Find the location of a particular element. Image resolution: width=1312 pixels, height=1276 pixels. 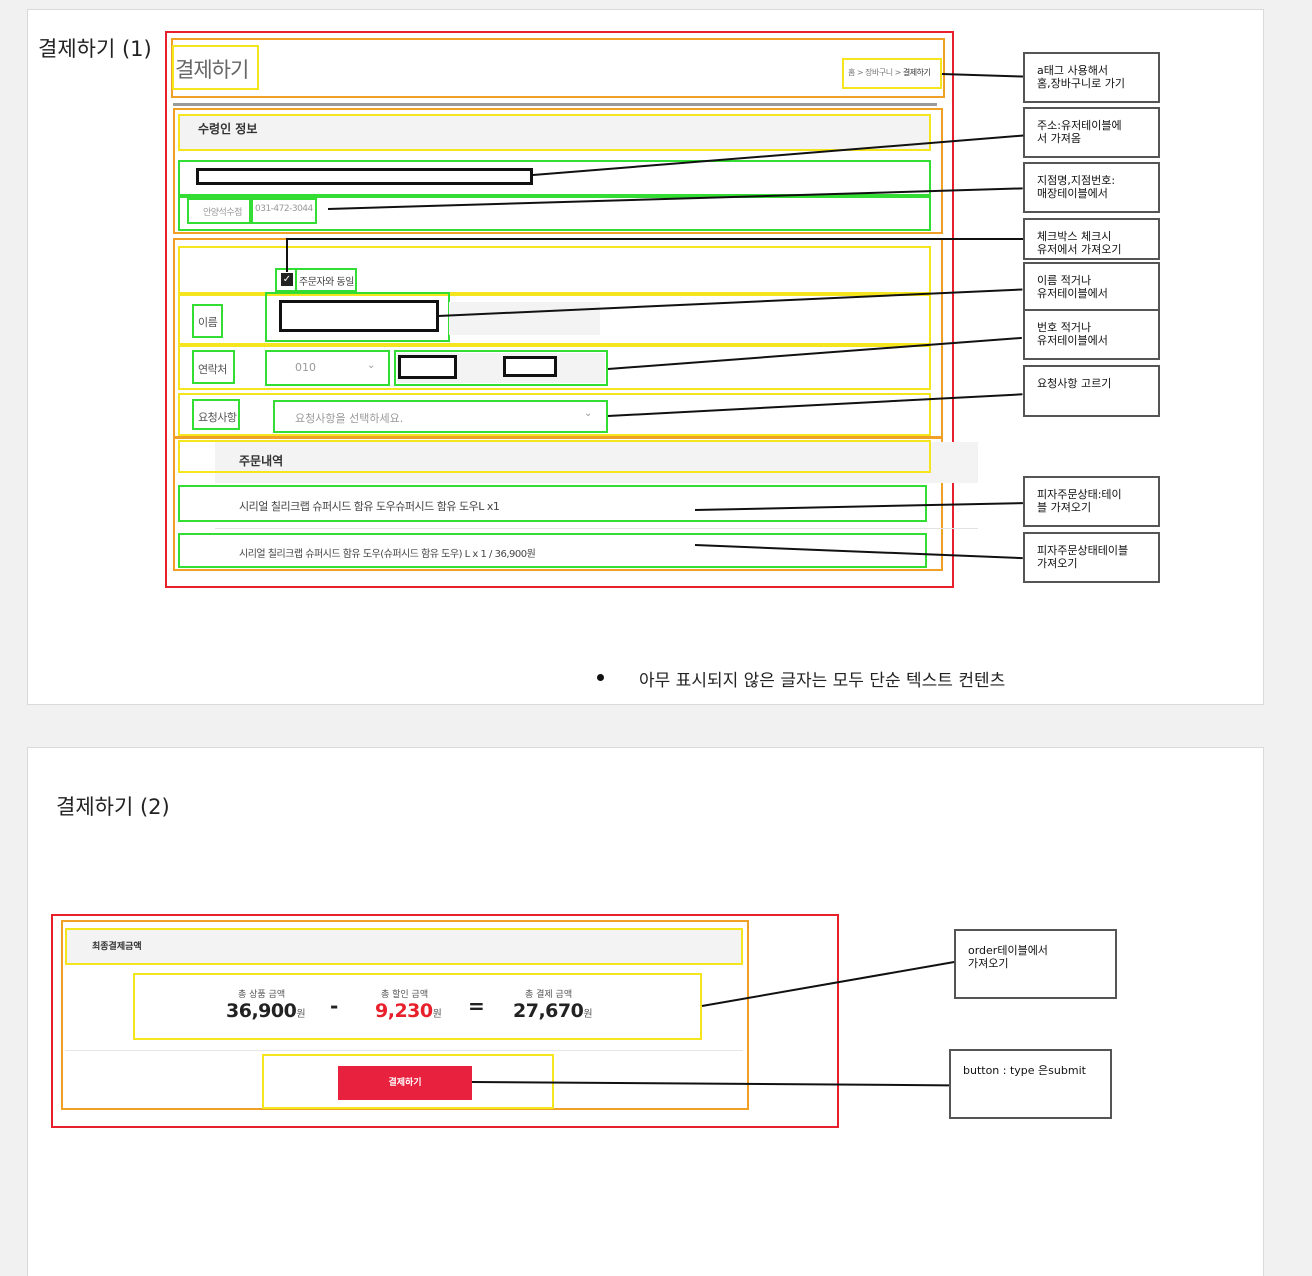

note-text: 이름 적거나 유저테이블에서 is located at coordinates (1072, 287).